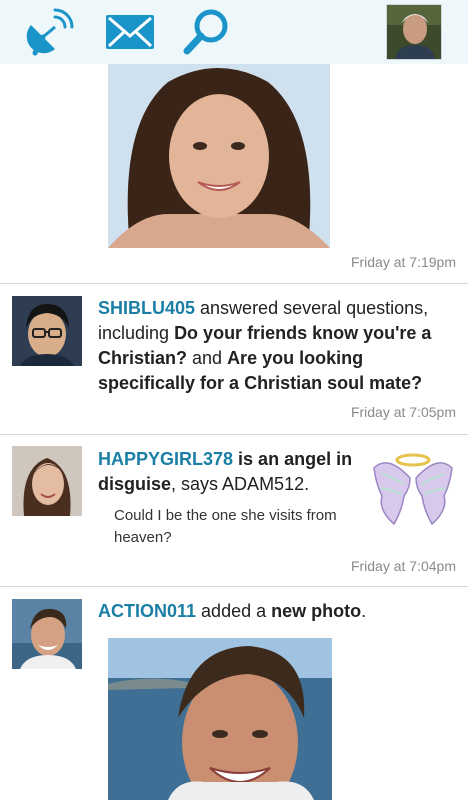 This screenshot has width=468, height=800. I want to click on search-icon, so click(206, 32).